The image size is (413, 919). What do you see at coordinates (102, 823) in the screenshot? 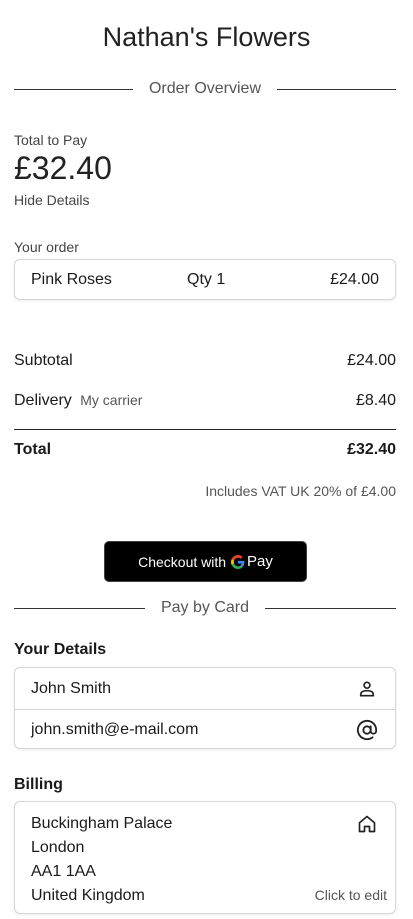
I see `billing-line: Buckingham Palace` at bounding box center [102, 823].